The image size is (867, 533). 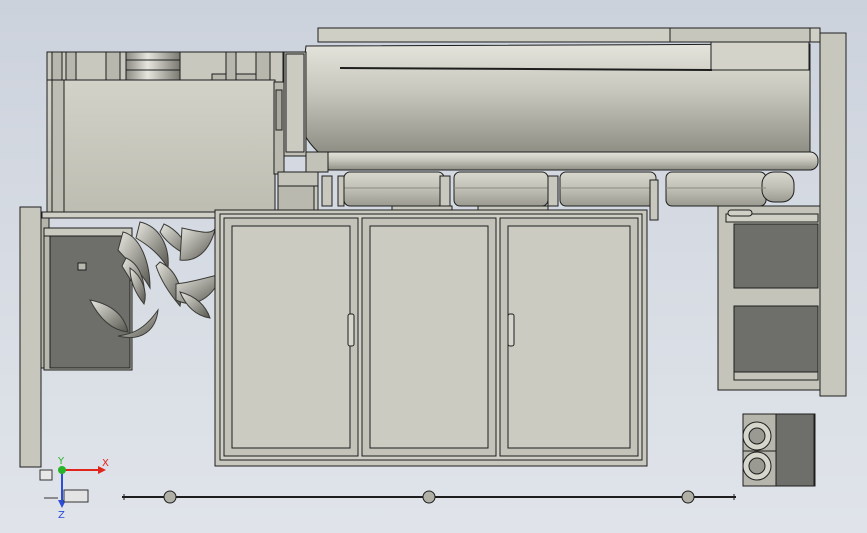 I want to click on drawer-top-opening, so click(x=776, y=256).